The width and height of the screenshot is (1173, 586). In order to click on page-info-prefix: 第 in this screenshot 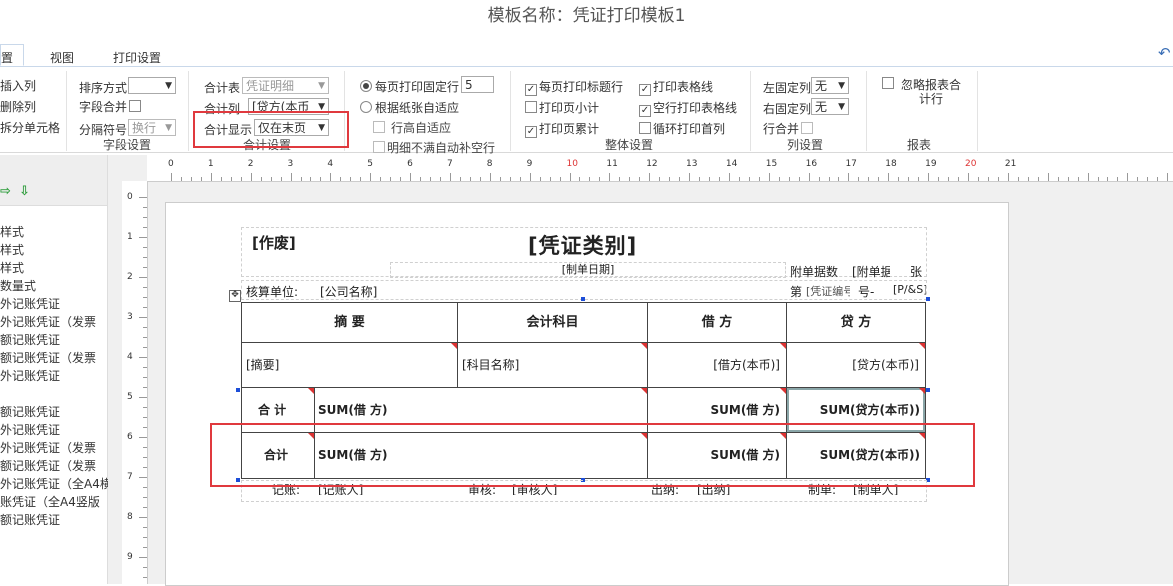, I will do `click(796, 291)`.